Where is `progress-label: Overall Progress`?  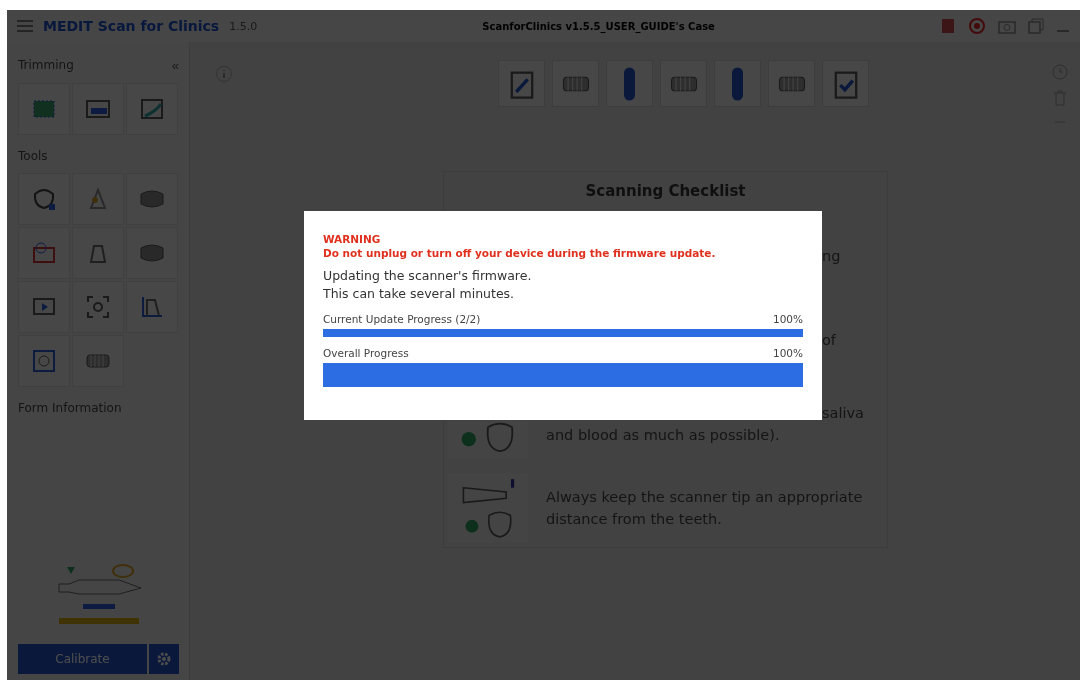
progress-label: Overall Progress is located at coordinates (366, 353).